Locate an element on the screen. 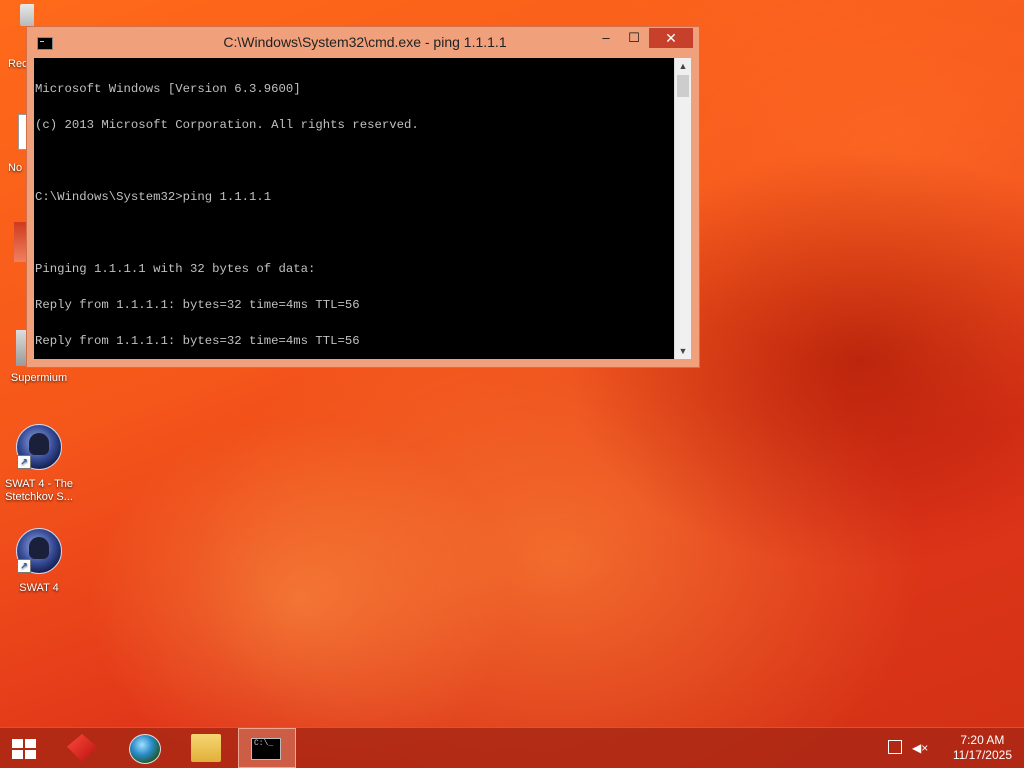 Image resolution: width=1024 pixels, height=768 pixels. clock: 7:20 AM 11/17/2025 is located at coordinates (982, 748).